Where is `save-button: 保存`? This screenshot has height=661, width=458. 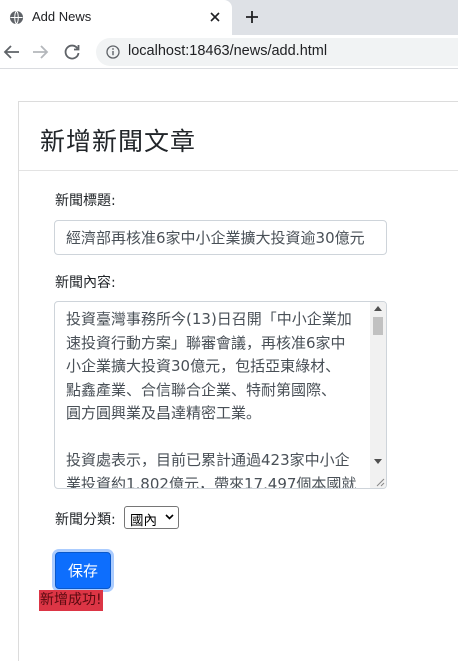
save-button: 保存 is located at coordinates (83, 570).